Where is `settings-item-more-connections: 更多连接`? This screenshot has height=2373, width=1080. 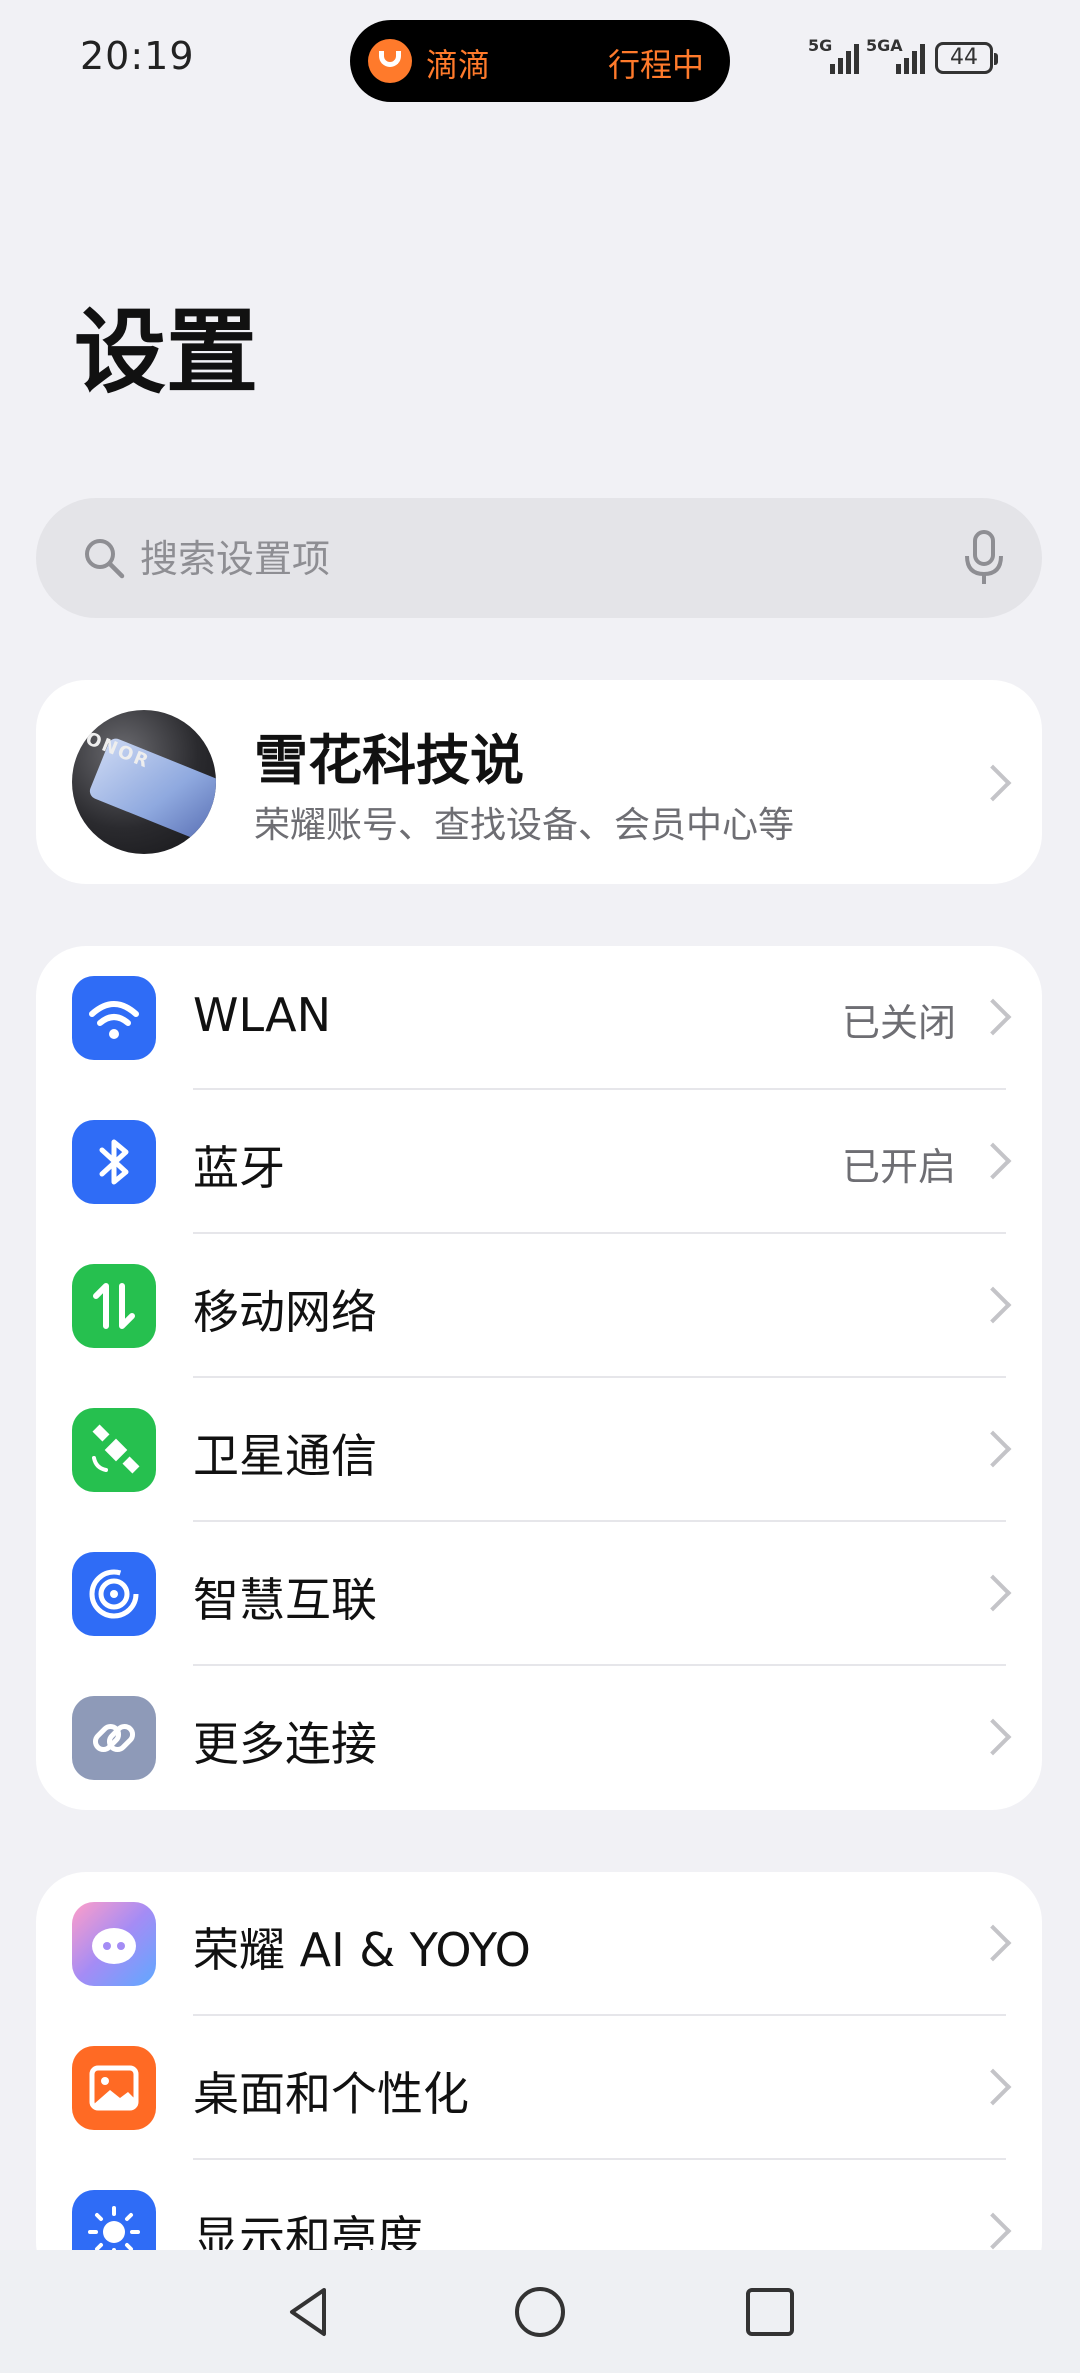 settings-item-more-connections: 更多连接 is located at coordinates (539, 1738).